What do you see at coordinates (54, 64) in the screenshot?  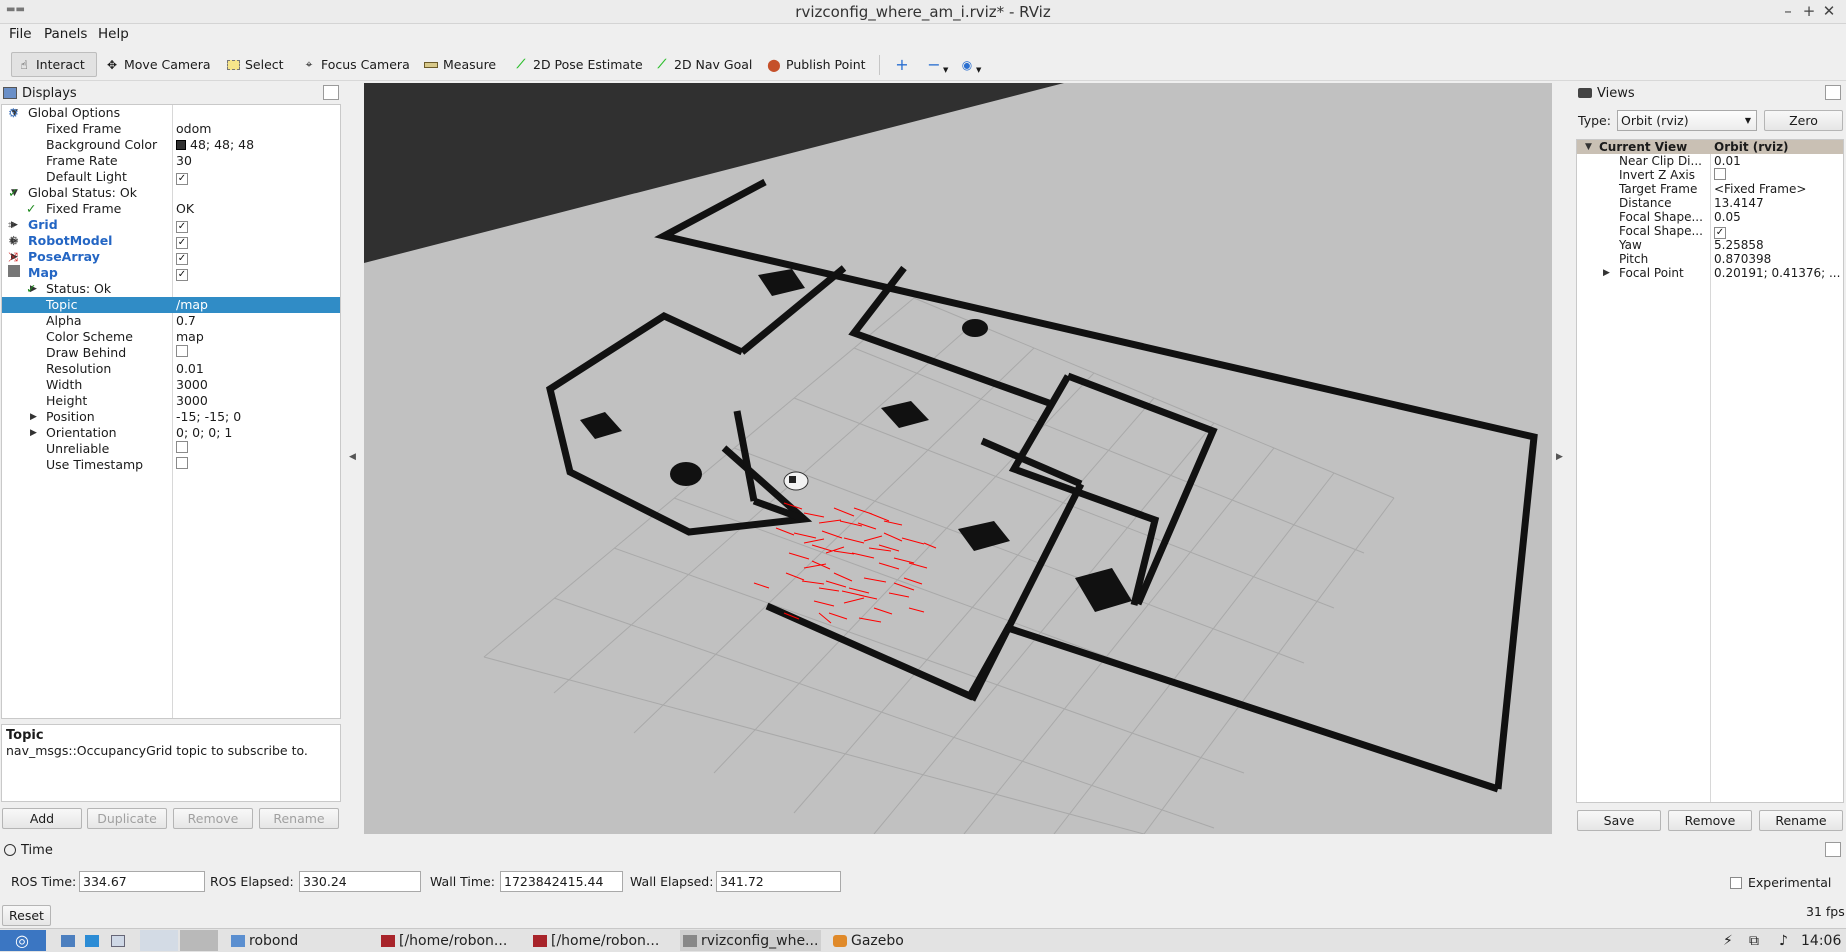 I see `interact-tool-button: ☝ Interact` at bounding box center [54, 64].